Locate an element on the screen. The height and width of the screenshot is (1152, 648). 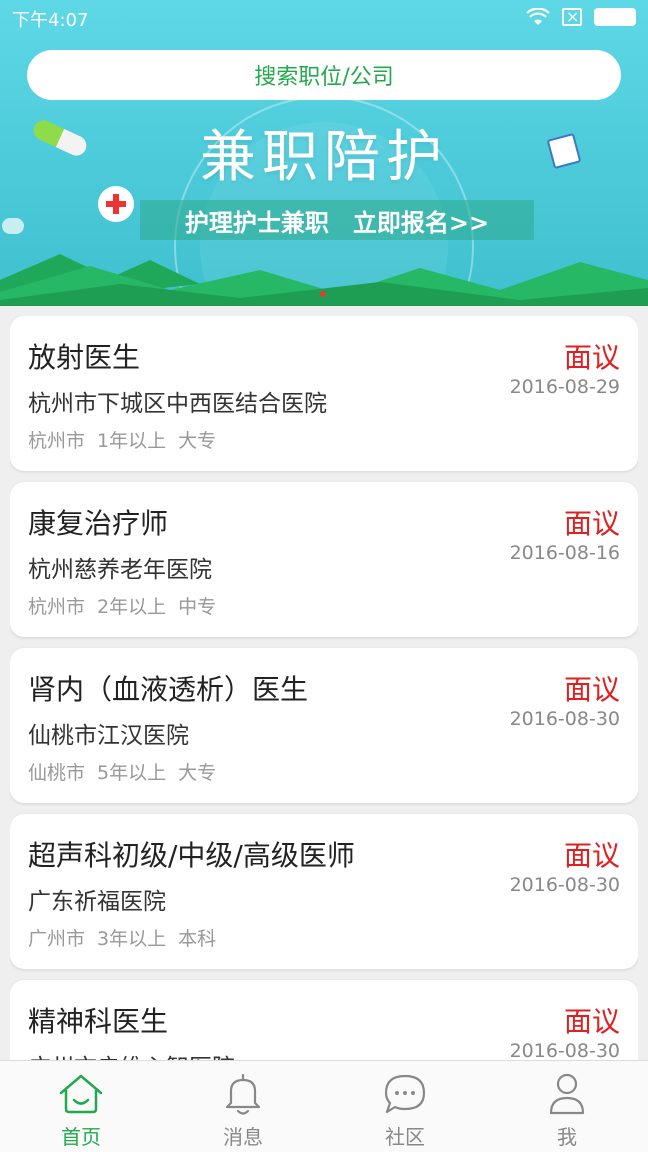
job-education: 本科 is located at coordinates (197, 939).